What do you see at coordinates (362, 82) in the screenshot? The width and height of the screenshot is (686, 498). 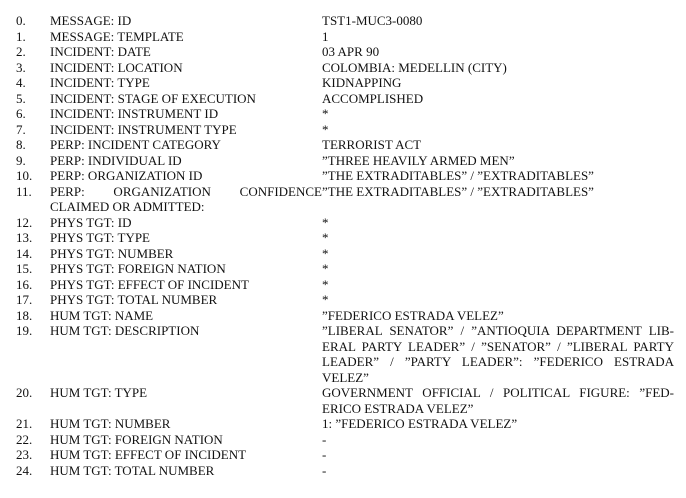 I see `slot-value: KIDNAPPING` at bounding box center [362, 82].